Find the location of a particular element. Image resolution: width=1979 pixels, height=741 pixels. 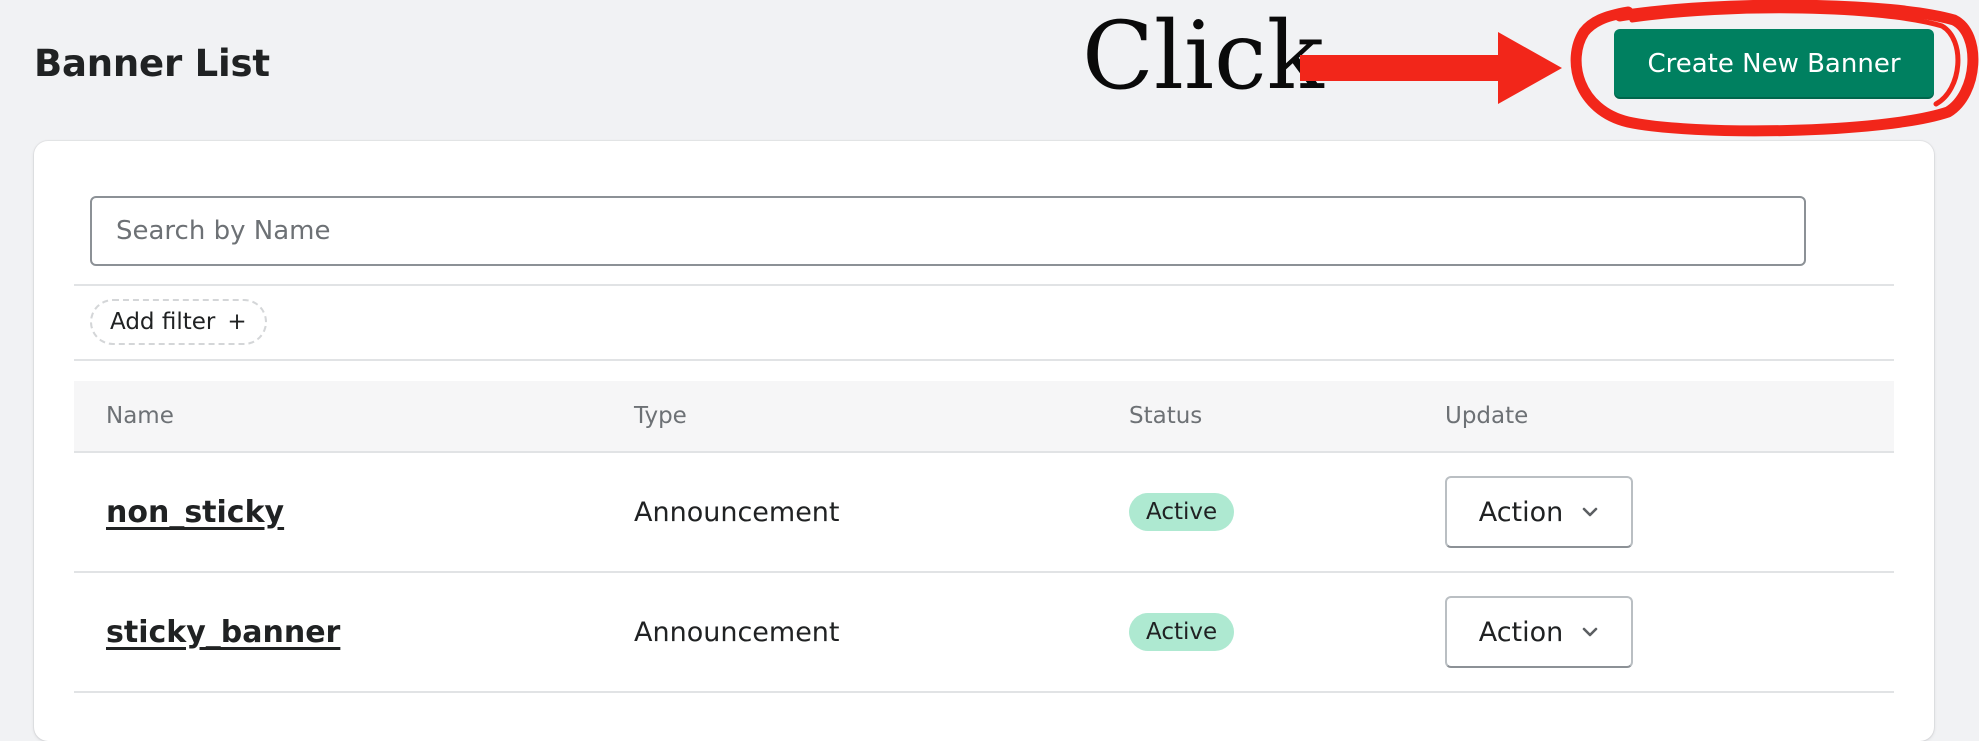

table-row: sticky_banner Announcement Active Action is located at coordinates (984, 633).